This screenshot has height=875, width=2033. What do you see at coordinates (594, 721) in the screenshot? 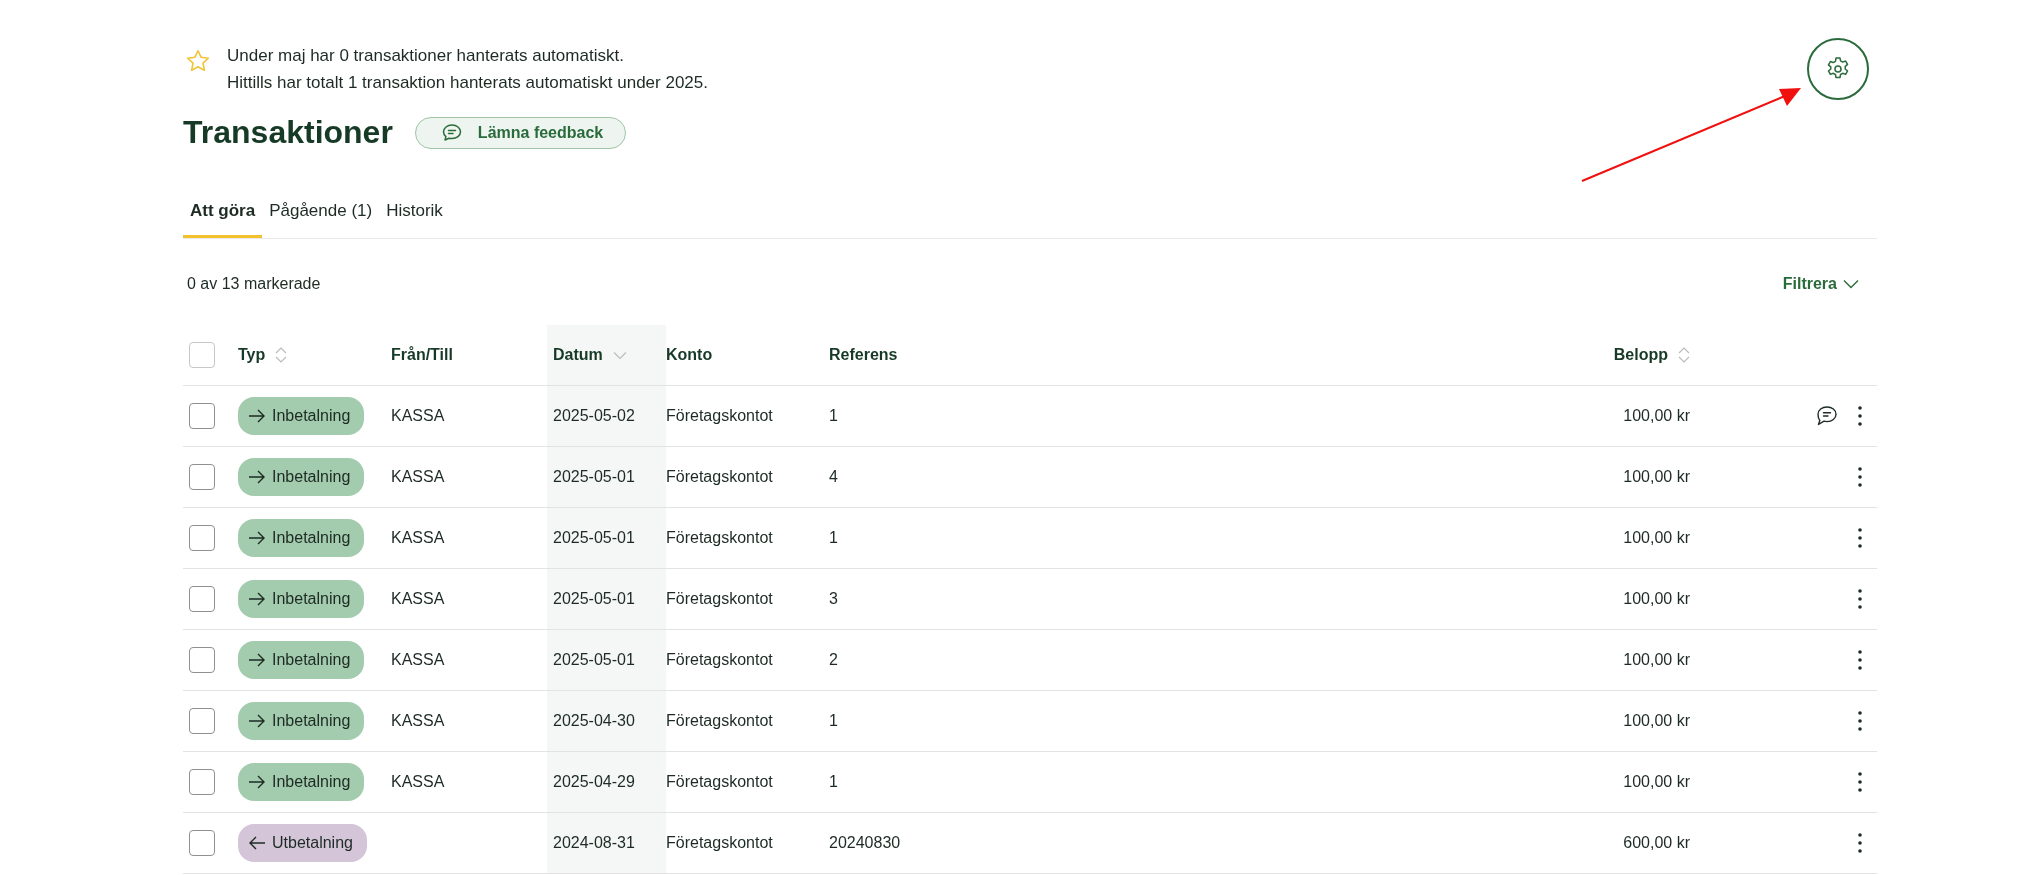
I see `table-cell: 2025-04-30` at bounding box center [594, 721].